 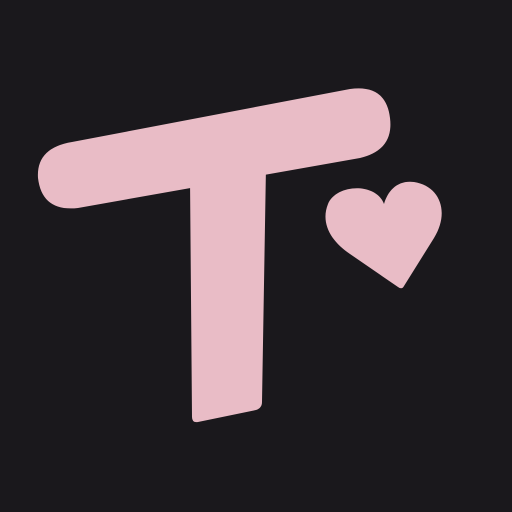 I want to click on letter-t-stem, so click(x=228, y=294).